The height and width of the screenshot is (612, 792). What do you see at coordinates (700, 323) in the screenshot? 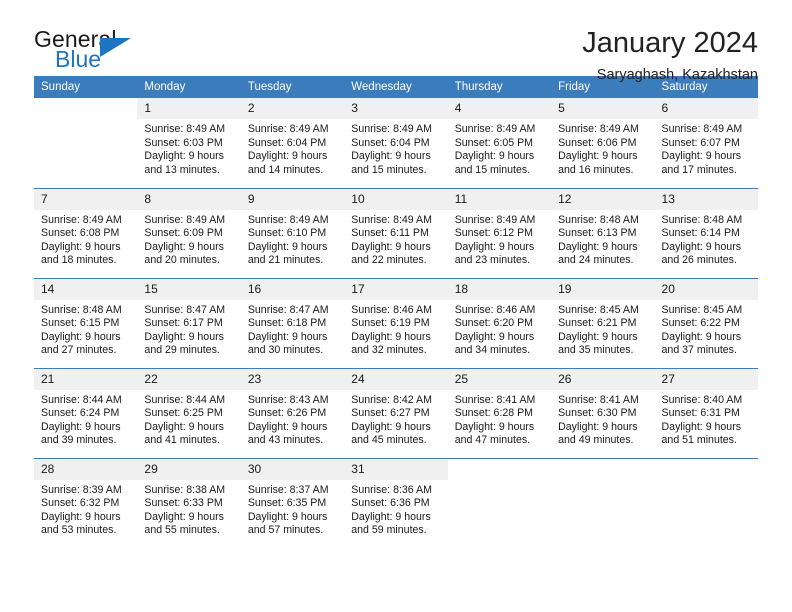
I see `sunset-time: Sunset: 6:22 PM` at bounding box center [700, 323].